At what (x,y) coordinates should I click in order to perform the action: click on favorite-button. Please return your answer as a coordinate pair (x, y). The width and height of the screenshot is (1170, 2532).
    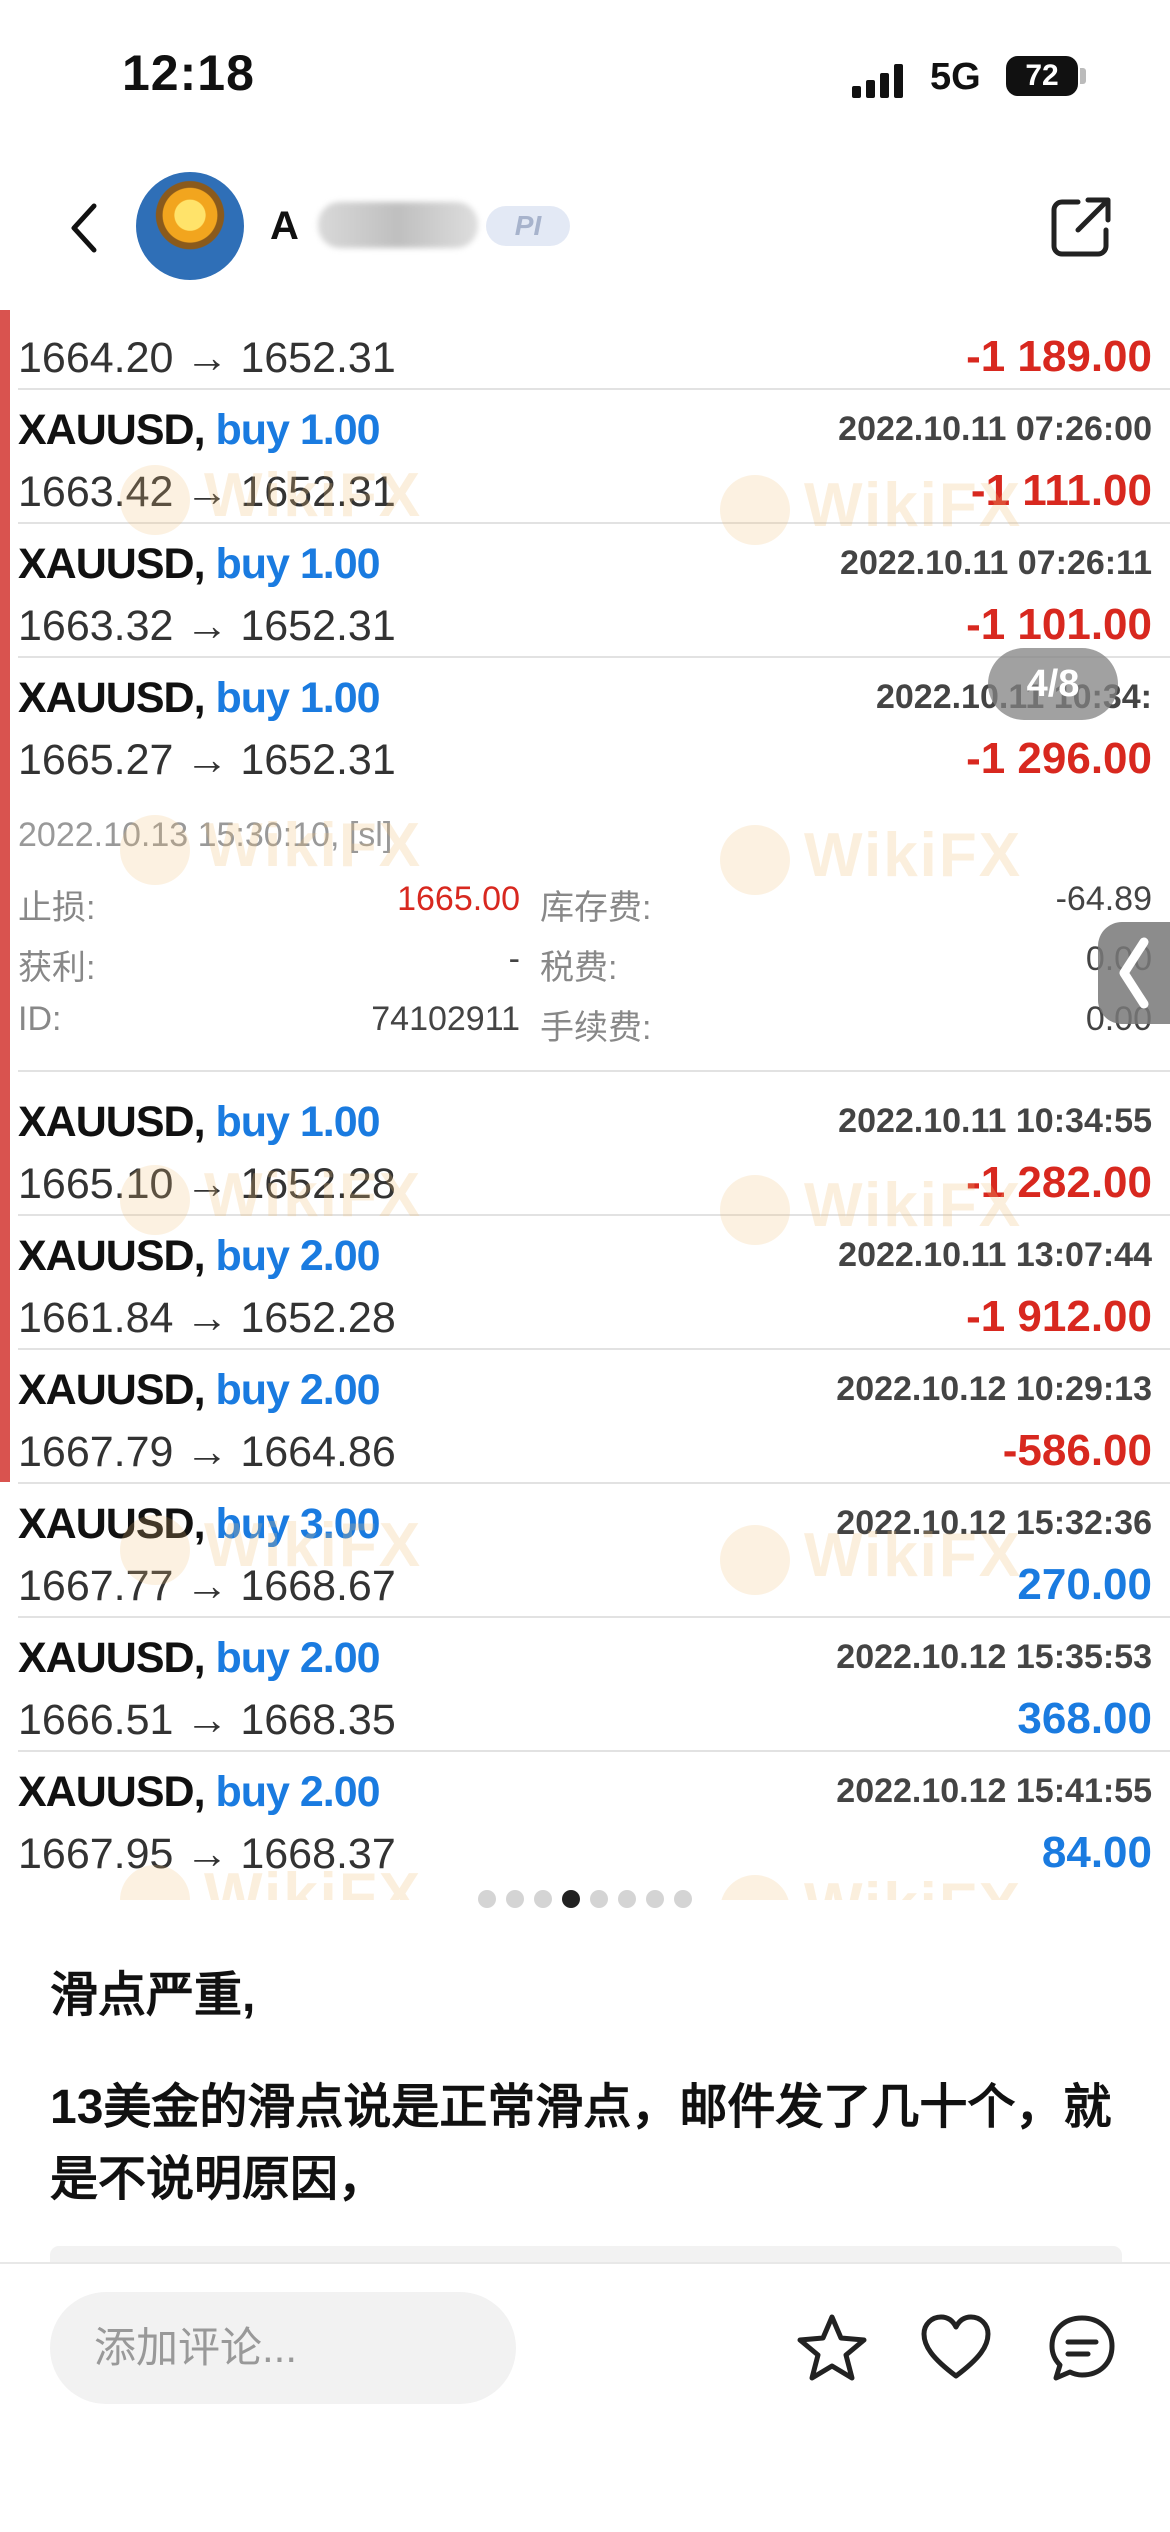
    Looking at the image, I should click on (832, 2348).